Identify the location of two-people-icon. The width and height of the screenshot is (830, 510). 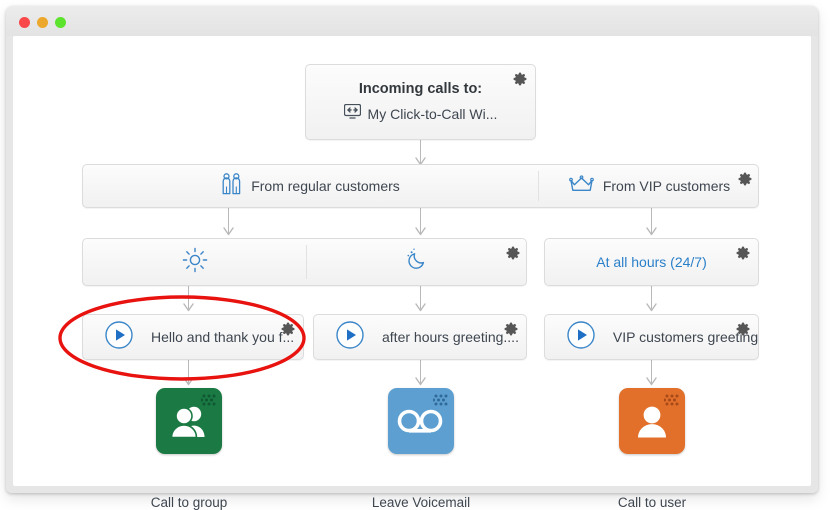
(231, 186).